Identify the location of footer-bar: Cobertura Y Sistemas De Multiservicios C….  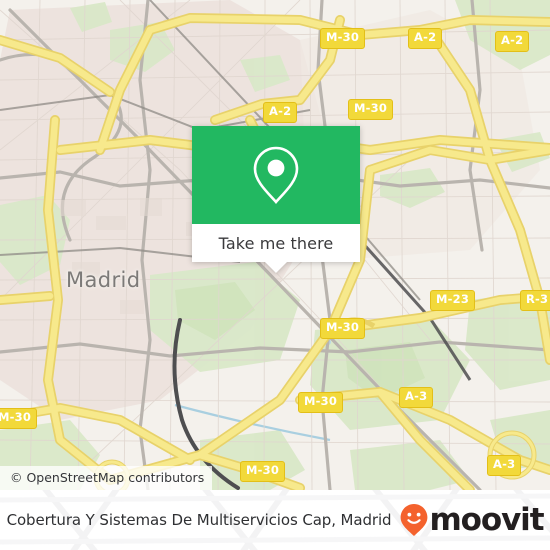
(275, 520).